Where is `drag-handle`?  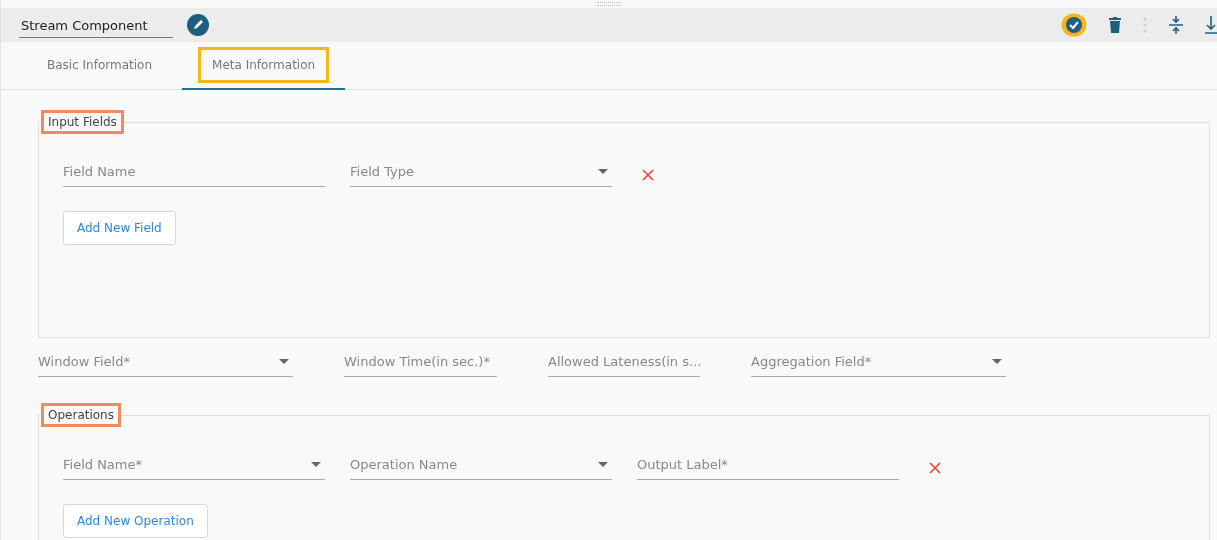 drag-handle is located at coordinates (609, 4).